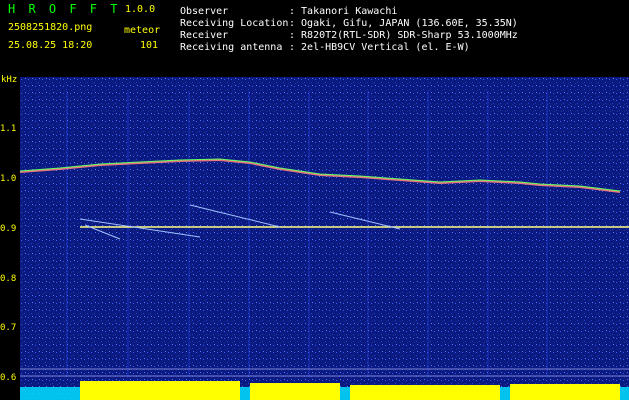  Describe the element at coordinates (50, 45) in the screenshot. I see `date-time: 25.08.25 18:20` at that location.